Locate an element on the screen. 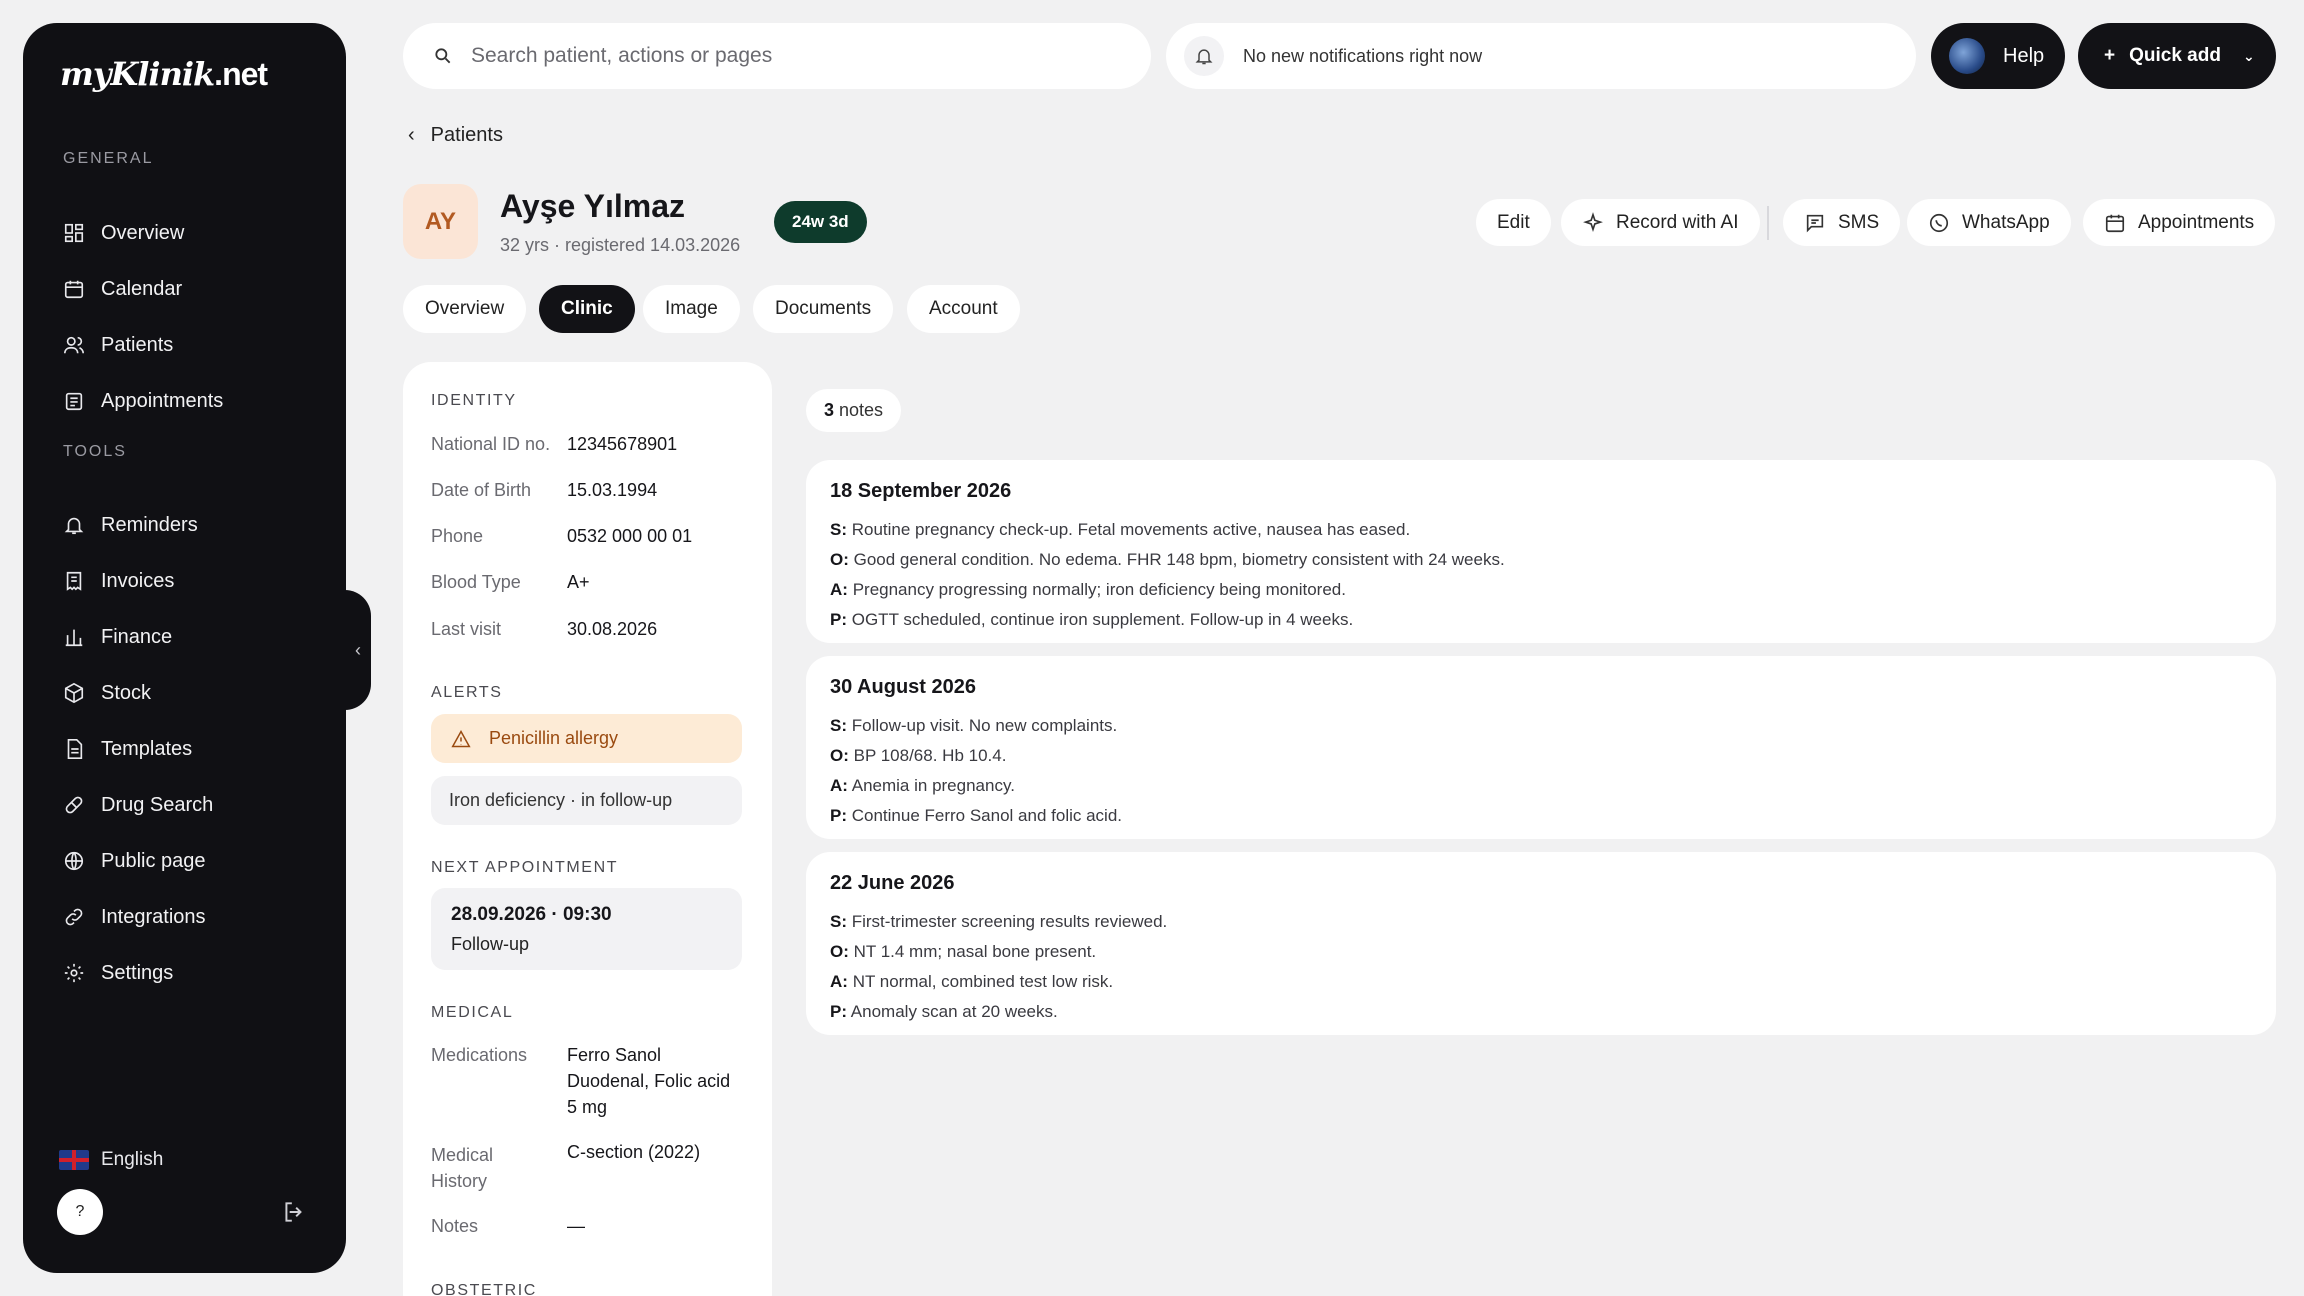 This screenshot has height=1296, width=2304. gestation-badge: 24w 3d is located at coordinates (820, 222).